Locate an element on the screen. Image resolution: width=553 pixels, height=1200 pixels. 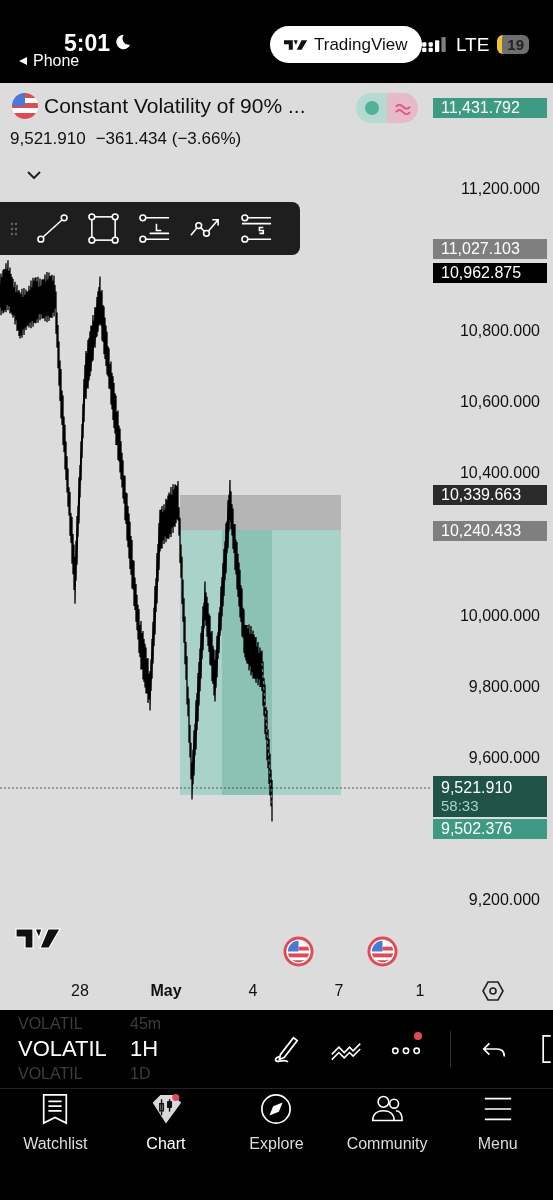
flag-icon is located at coordinates (25, 106).